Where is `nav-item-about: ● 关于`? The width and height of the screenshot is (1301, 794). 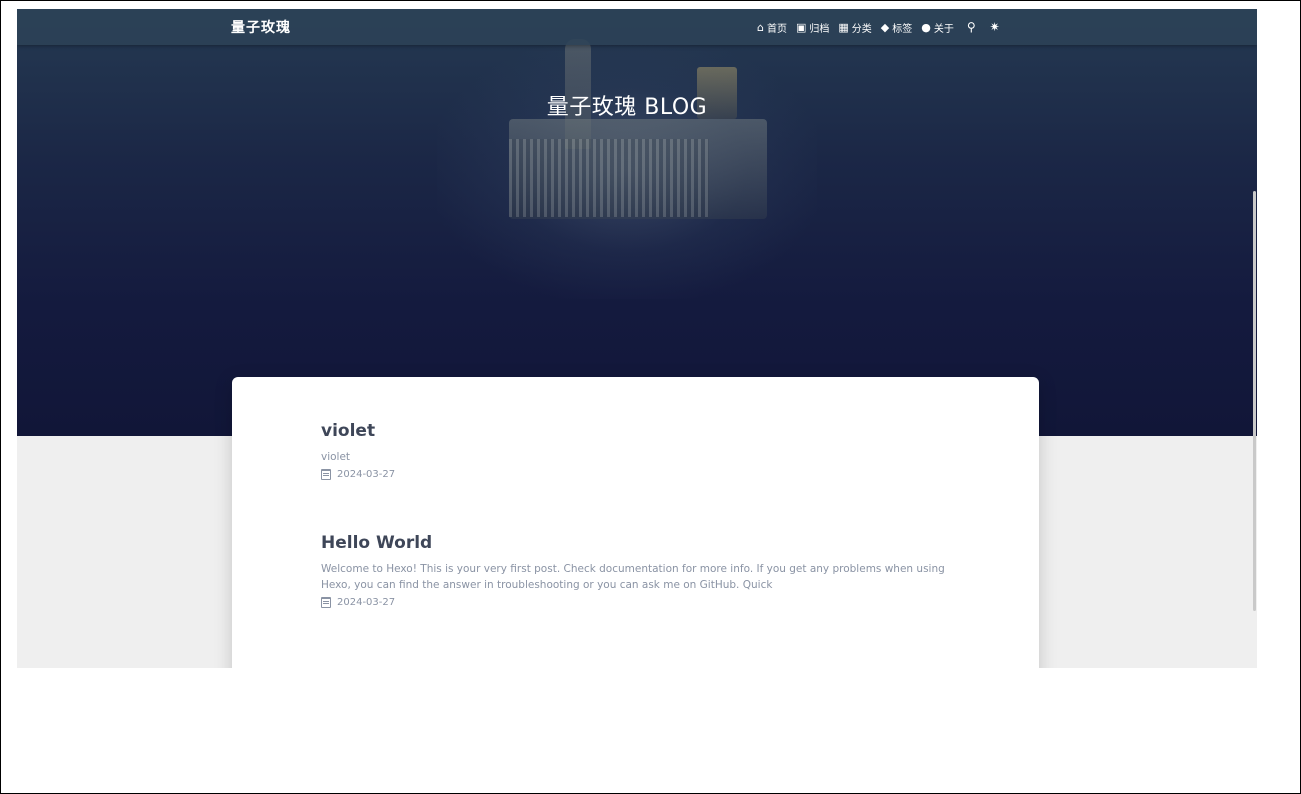
nav-item-about: ● 关于 is located at coordinates (937, 27).